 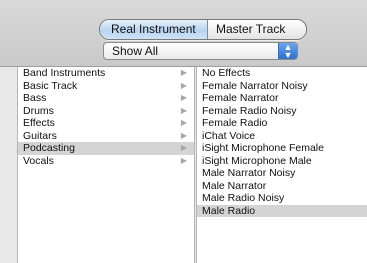 What do you see at coordinates (64, 73) in the screenshot?
I see `category-label: Band Instruments` at bounding box center [64, 73].